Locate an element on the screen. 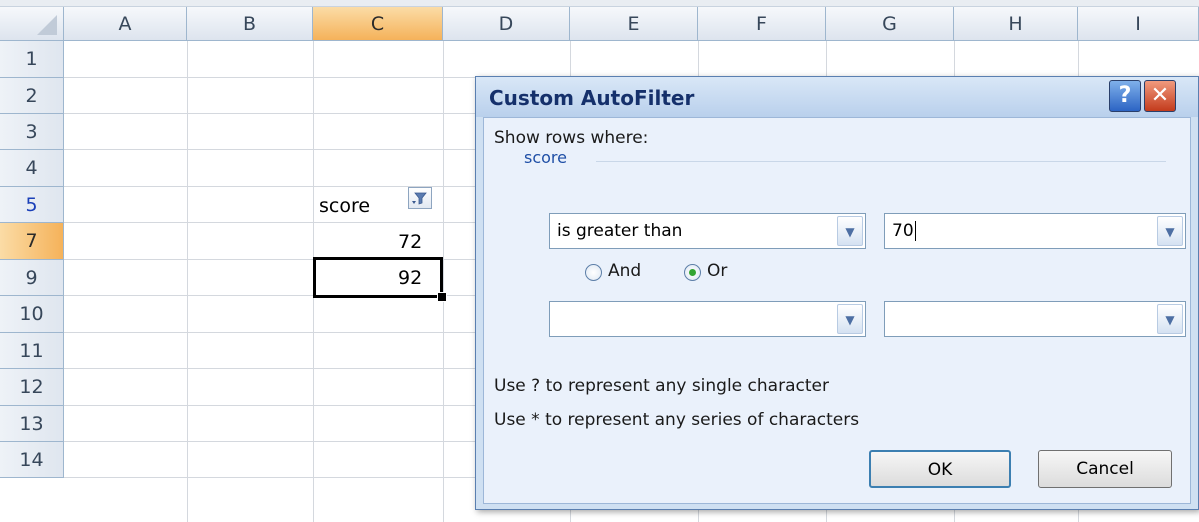 The image size is (1199, 522). column-header-g: G is located at coordinates (890, 24).